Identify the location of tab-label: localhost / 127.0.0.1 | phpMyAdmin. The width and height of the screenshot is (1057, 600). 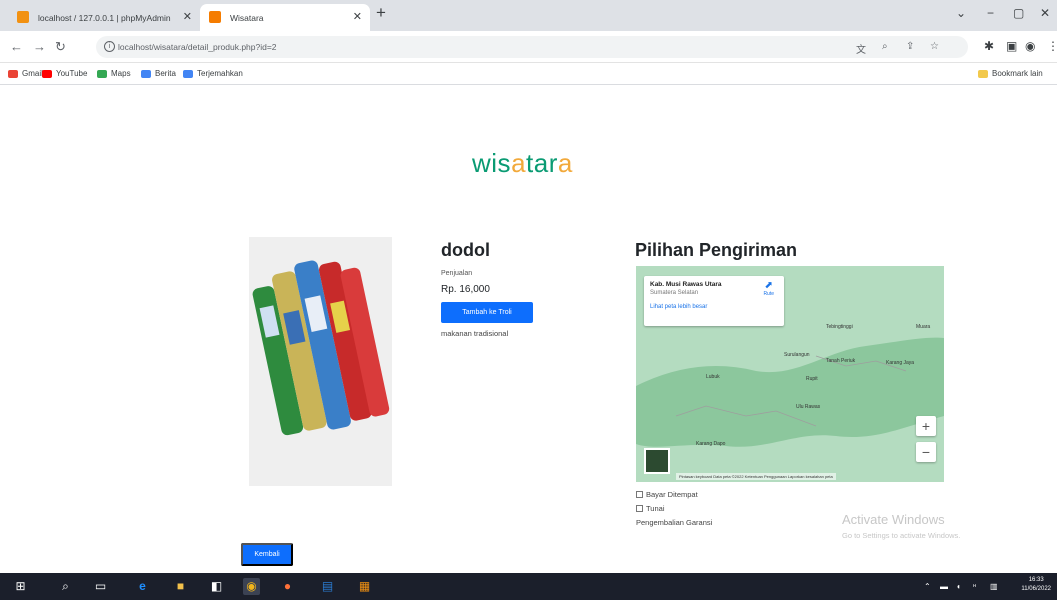
(104, 17).